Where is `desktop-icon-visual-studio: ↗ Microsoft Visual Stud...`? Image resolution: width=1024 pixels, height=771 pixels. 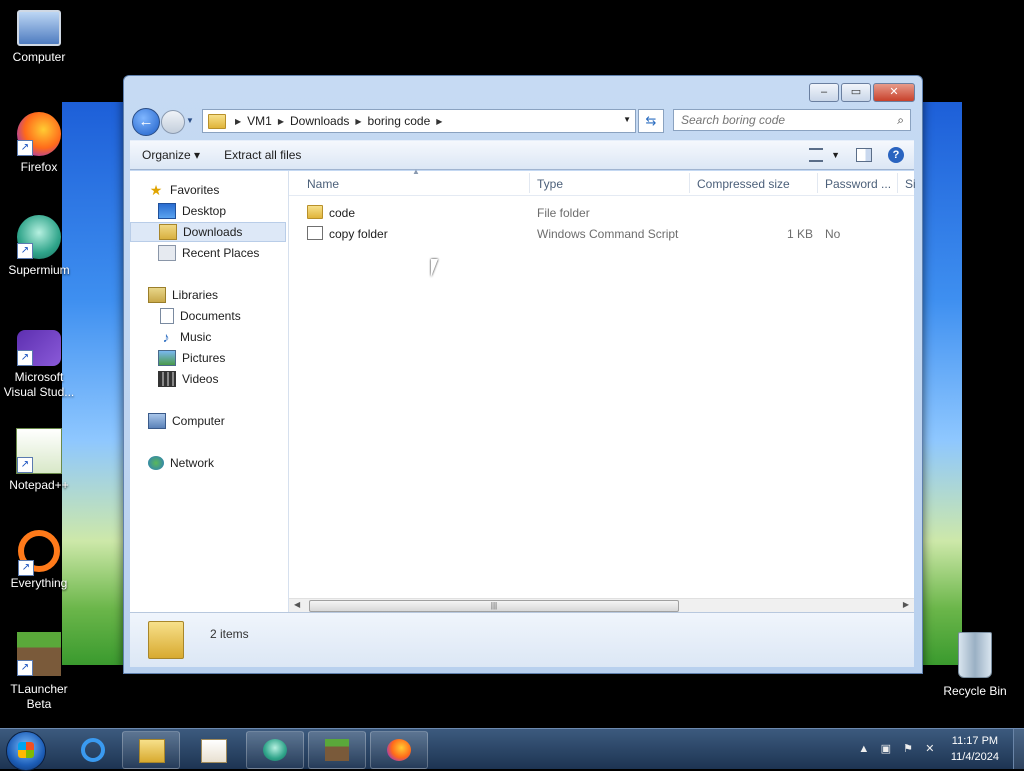 desktop-icon-visual-studio: ↗ Microsoft Visual Stud... is located at coordinates (39, 365).